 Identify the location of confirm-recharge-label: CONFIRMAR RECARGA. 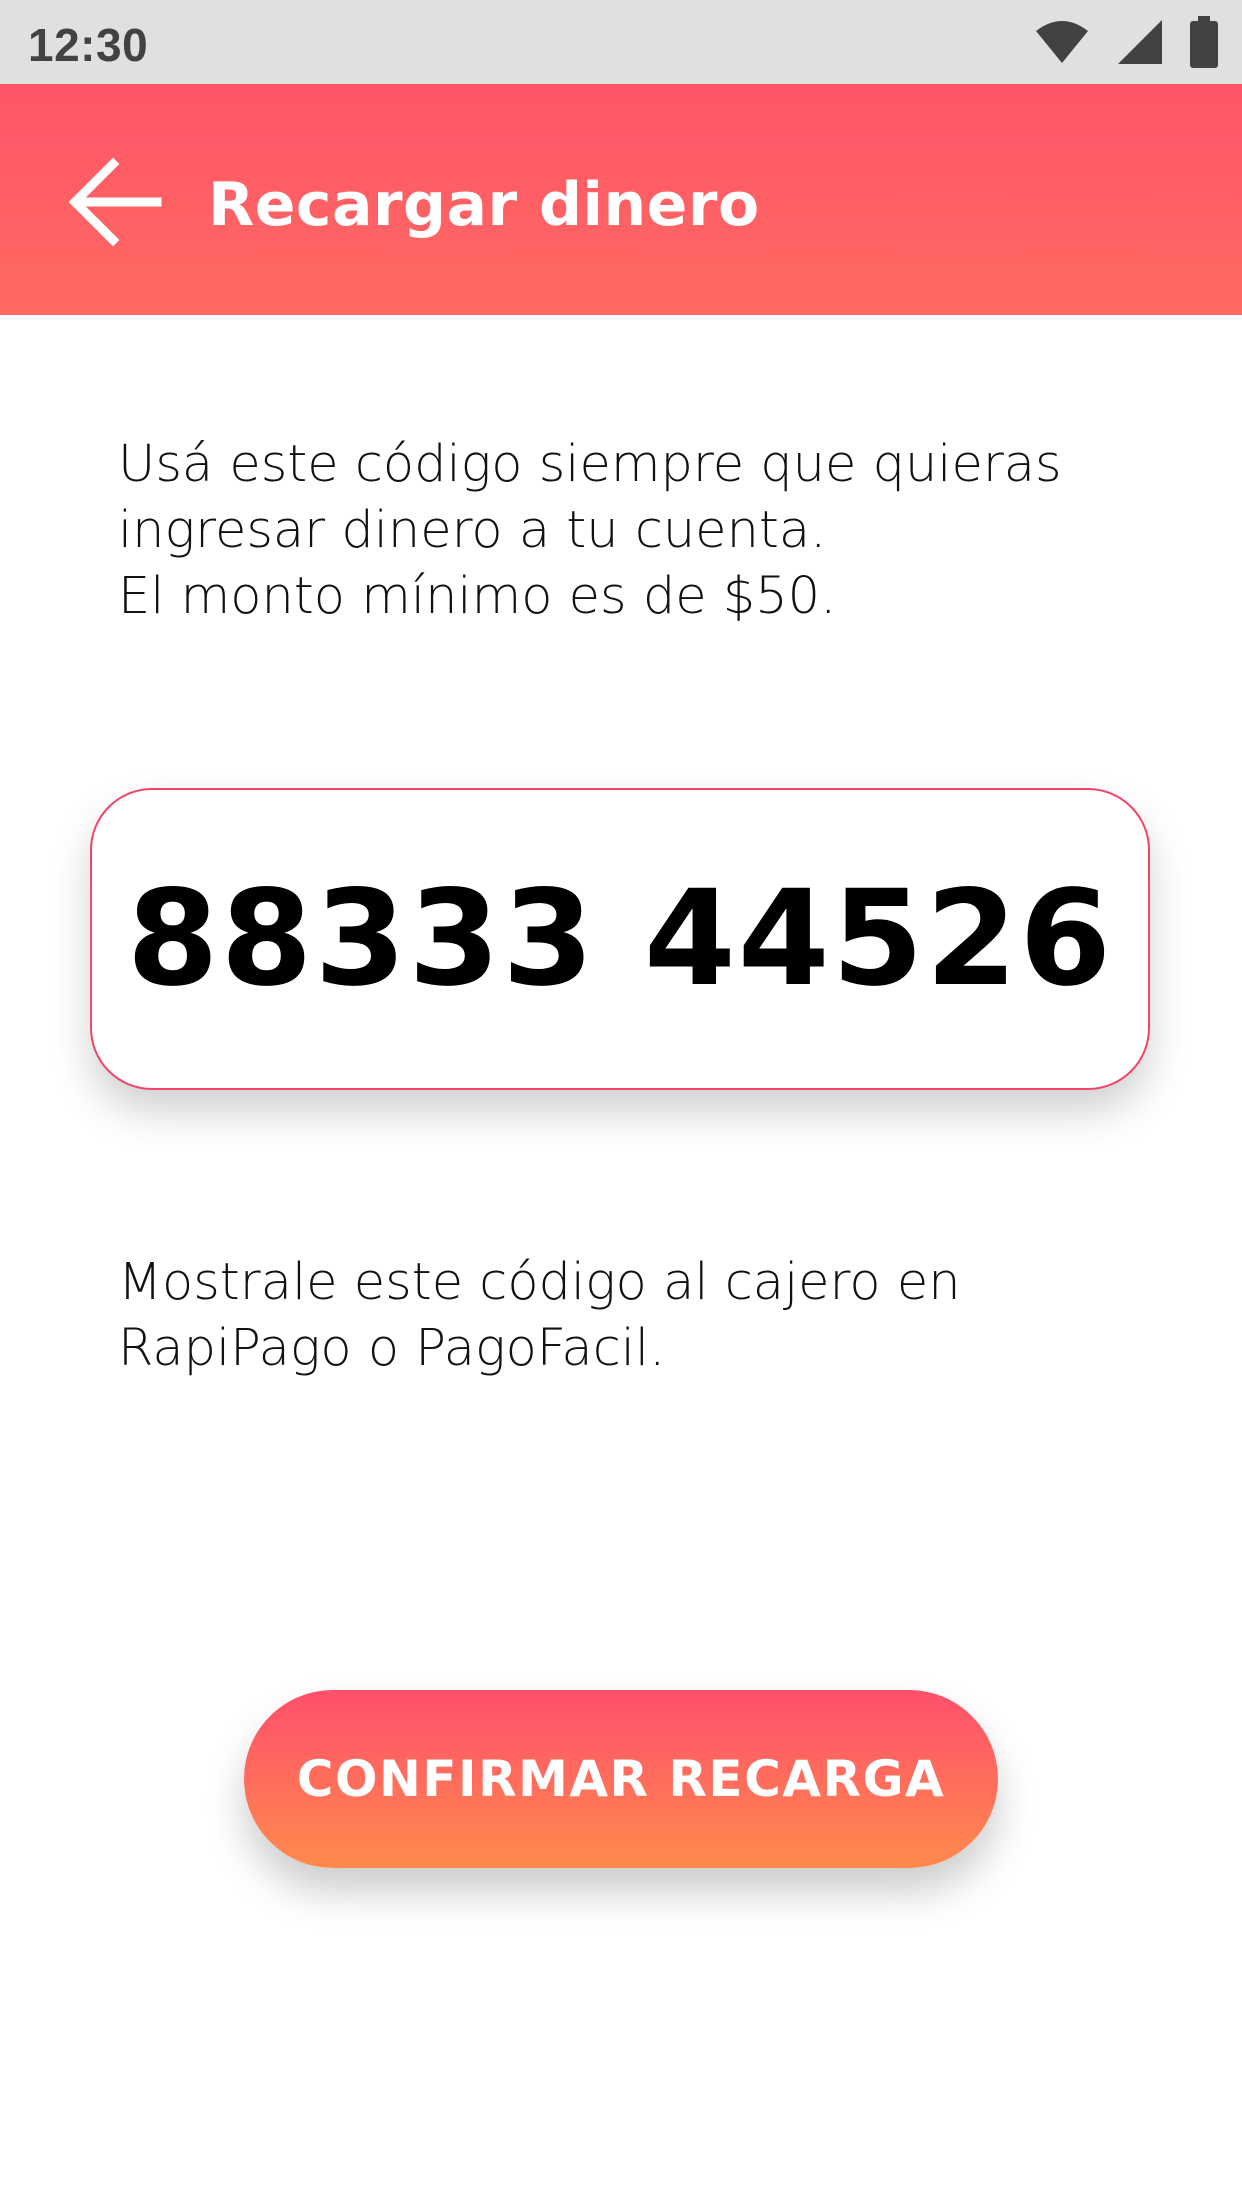
(621, 1779).